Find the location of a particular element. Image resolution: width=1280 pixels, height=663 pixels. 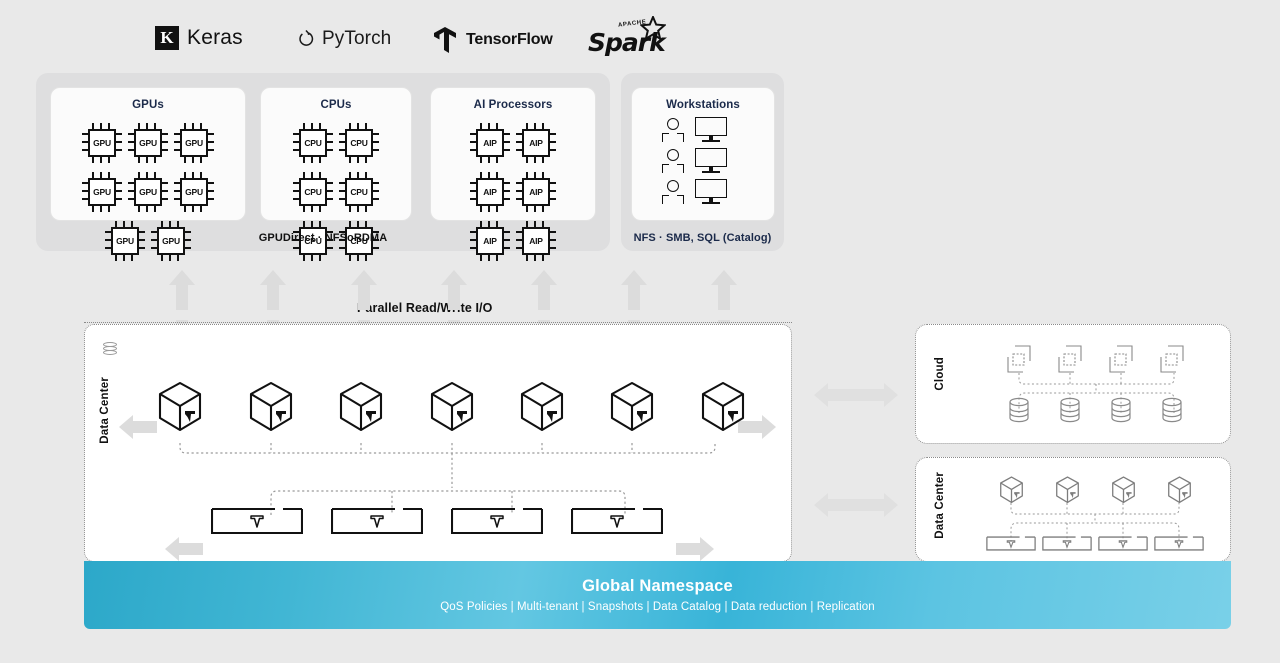

framework-keras: K Keras is located at coordinates (199, 38).